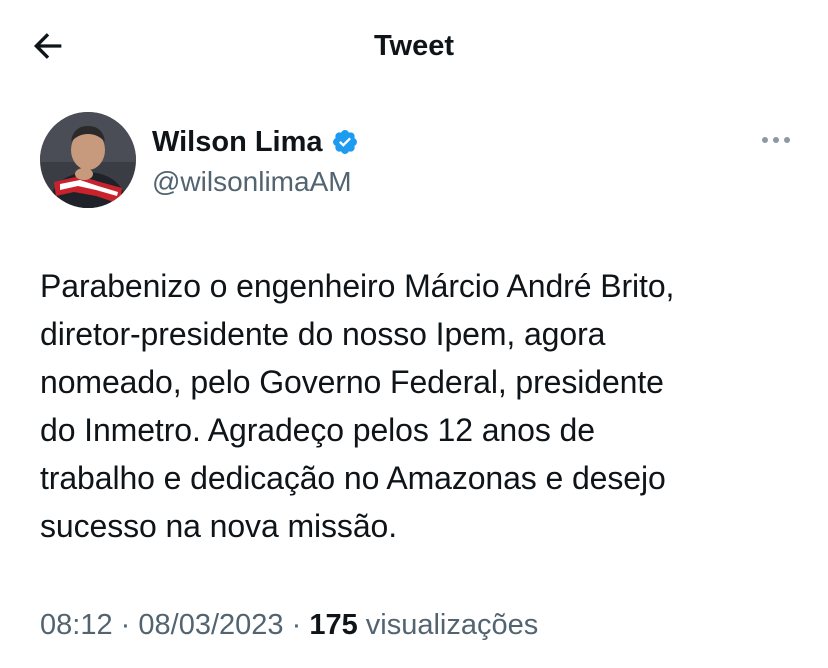 The image size is (828, 668). What do you see at coordinates (765, 140) in the screenshot?
I see `more-horizontal-icon` at bounding box center [765, 140].